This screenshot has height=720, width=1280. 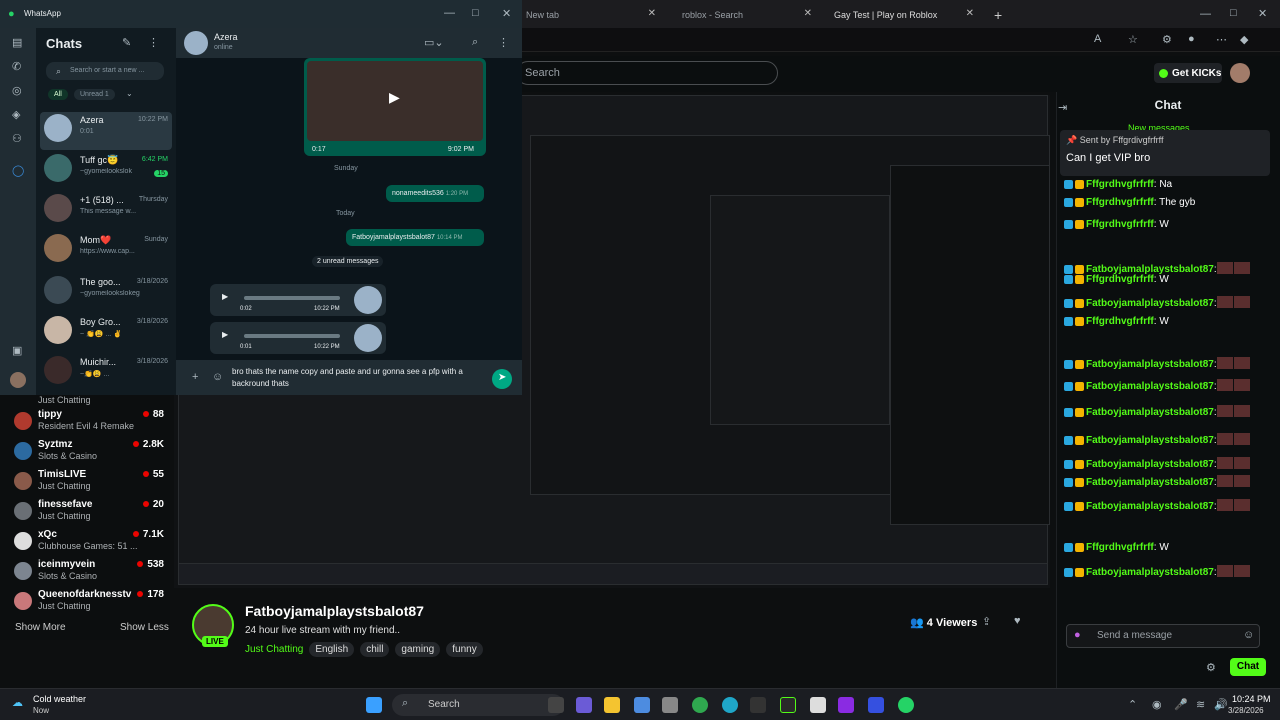 What do you see at coordinates (670, 705) in the screenshot?
I see `store-icon` at bounding box center [670, 705].